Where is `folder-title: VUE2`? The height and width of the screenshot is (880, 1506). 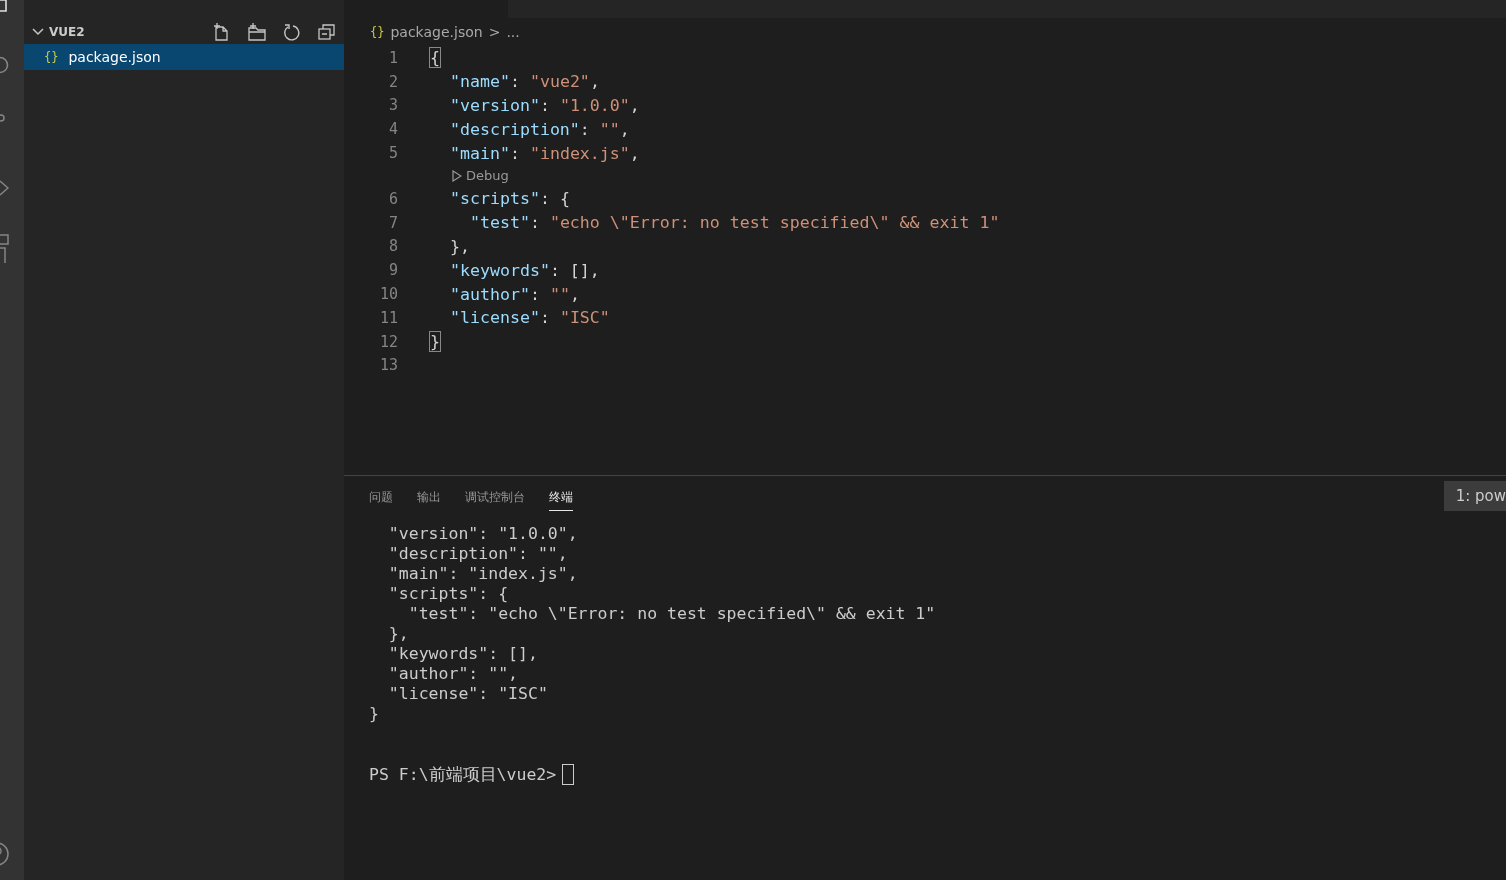 folder-title: VUE2 is located at coordinates (131, 32).